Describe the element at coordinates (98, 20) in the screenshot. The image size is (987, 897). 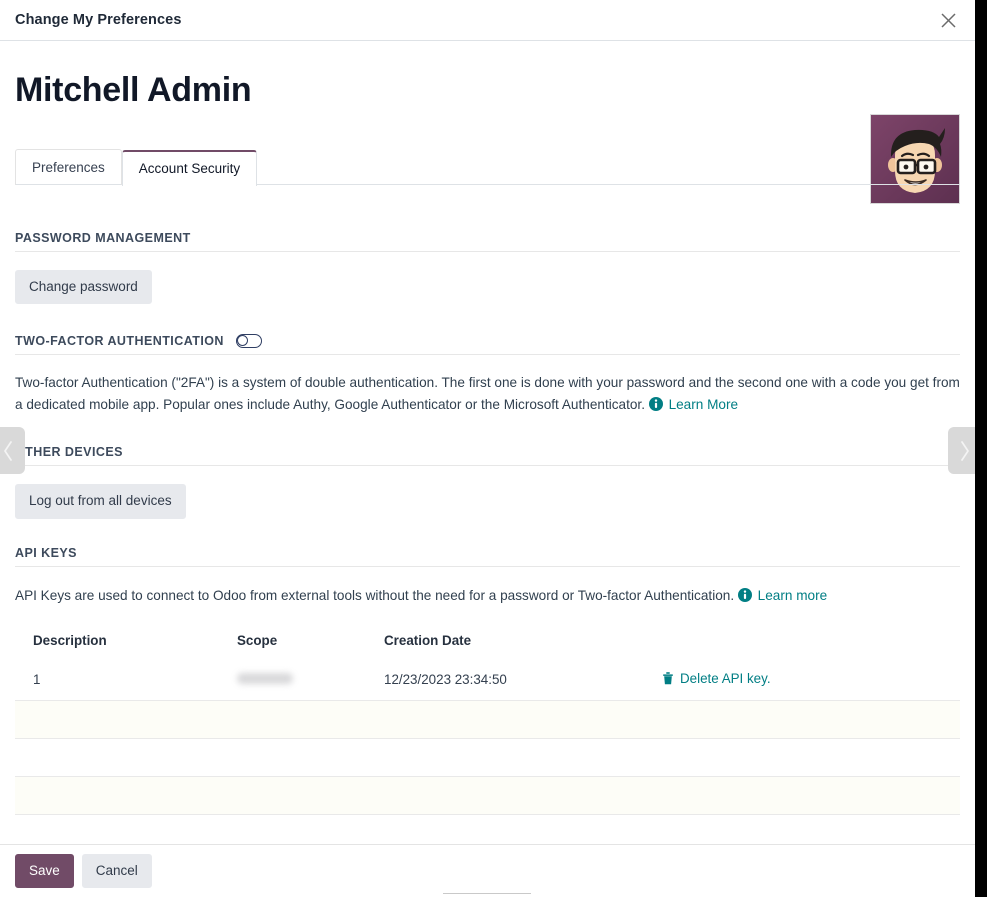
I see `dialog-title: Change My Preferences` at that location.